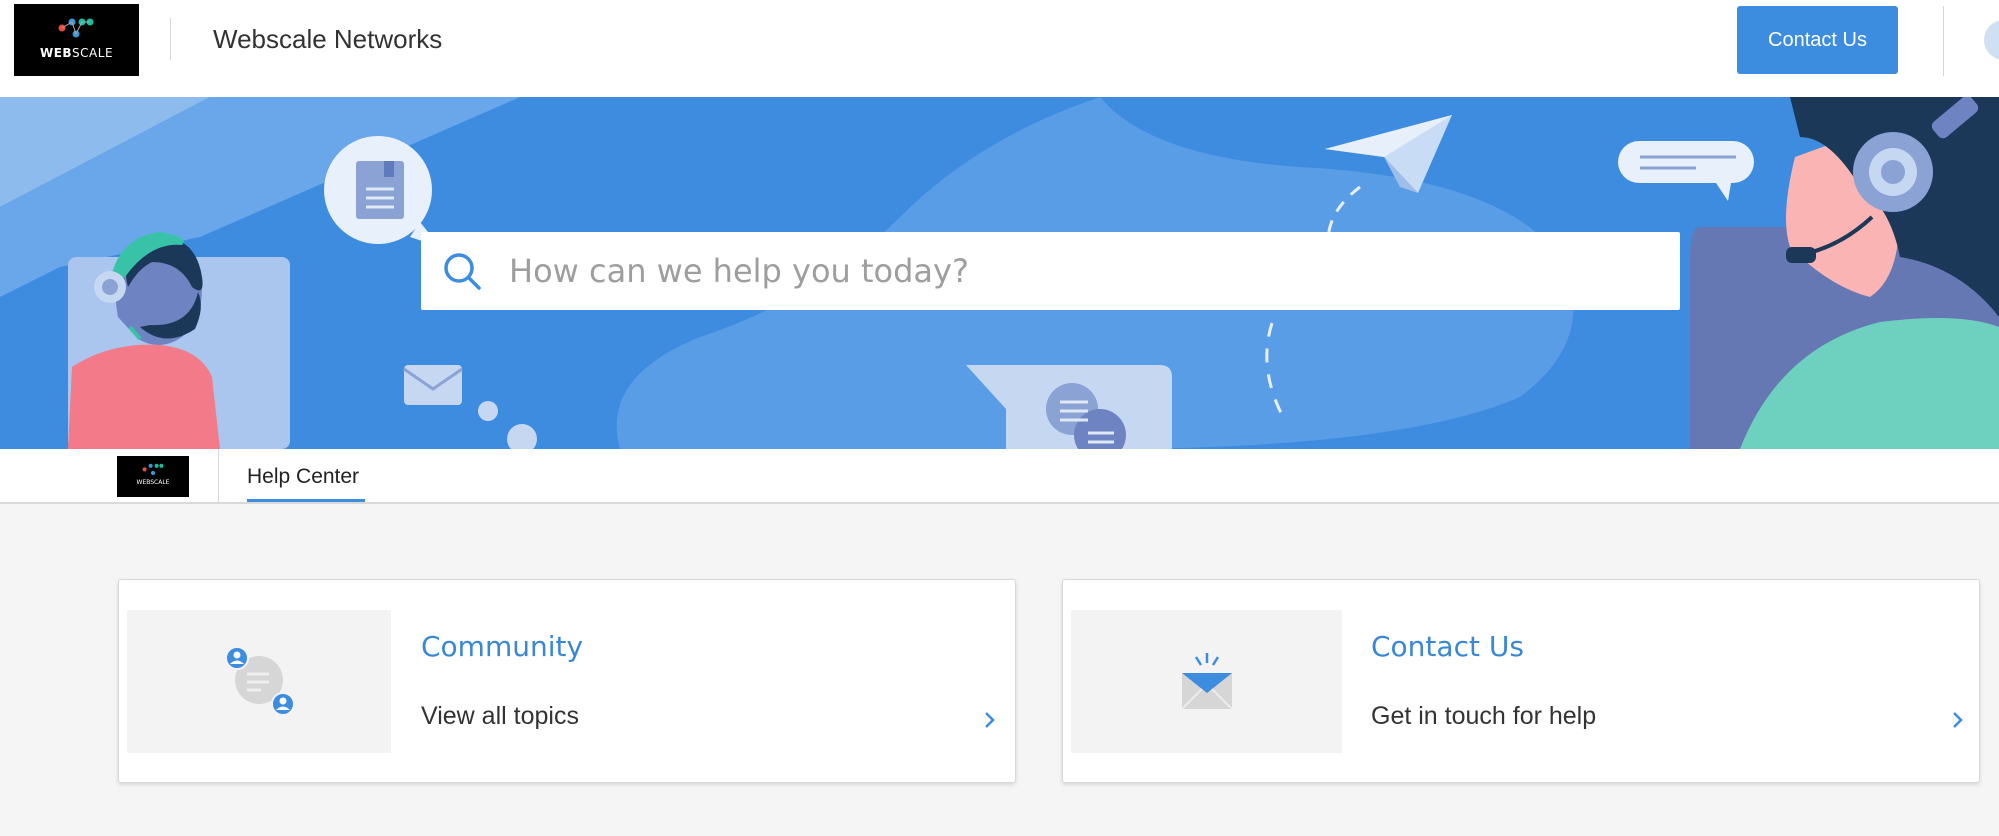 Image resolution: width=1999 pixels, height=836 pixels. What do you see at coordinates (1817, 40) in the screenshot?
I see `contact-us-button: Contact Us` at bounding box center [1817, 40].